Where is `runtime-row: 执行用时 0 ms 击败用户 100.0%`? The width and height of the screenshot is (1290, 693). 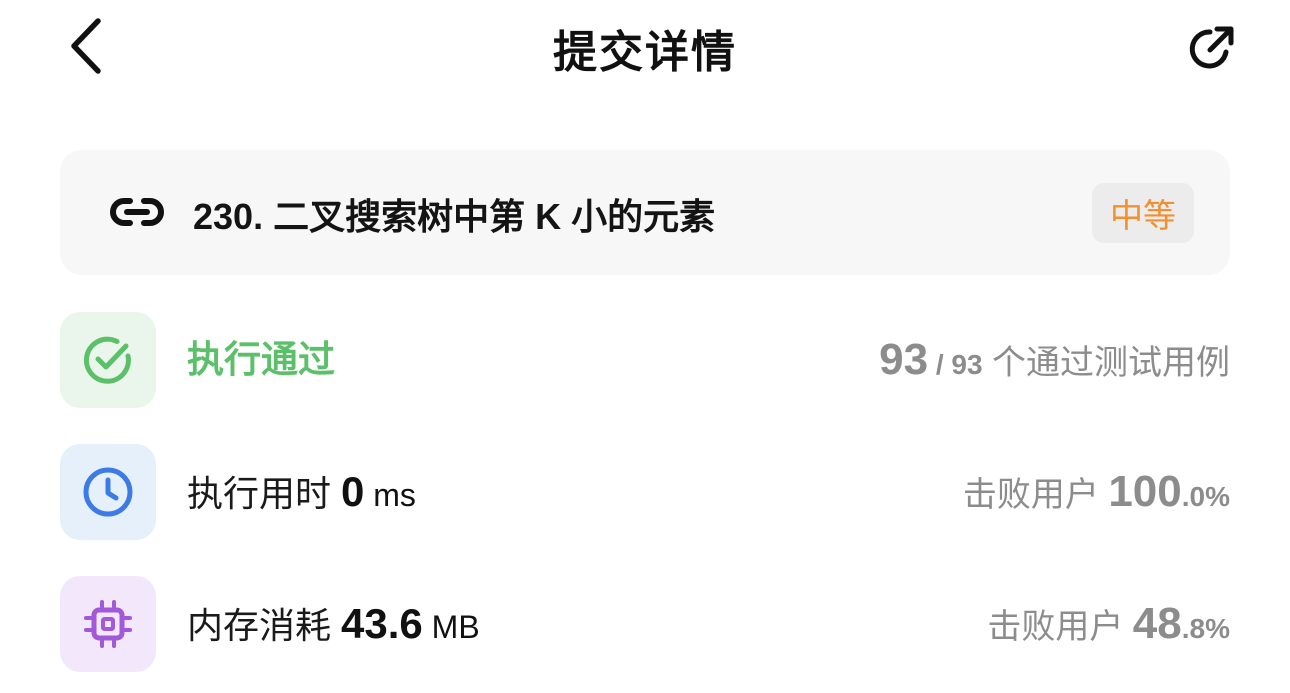
runtime-row: 执行用时 0 ms 击败用户 100.0% is located at coordinates (645, 492).